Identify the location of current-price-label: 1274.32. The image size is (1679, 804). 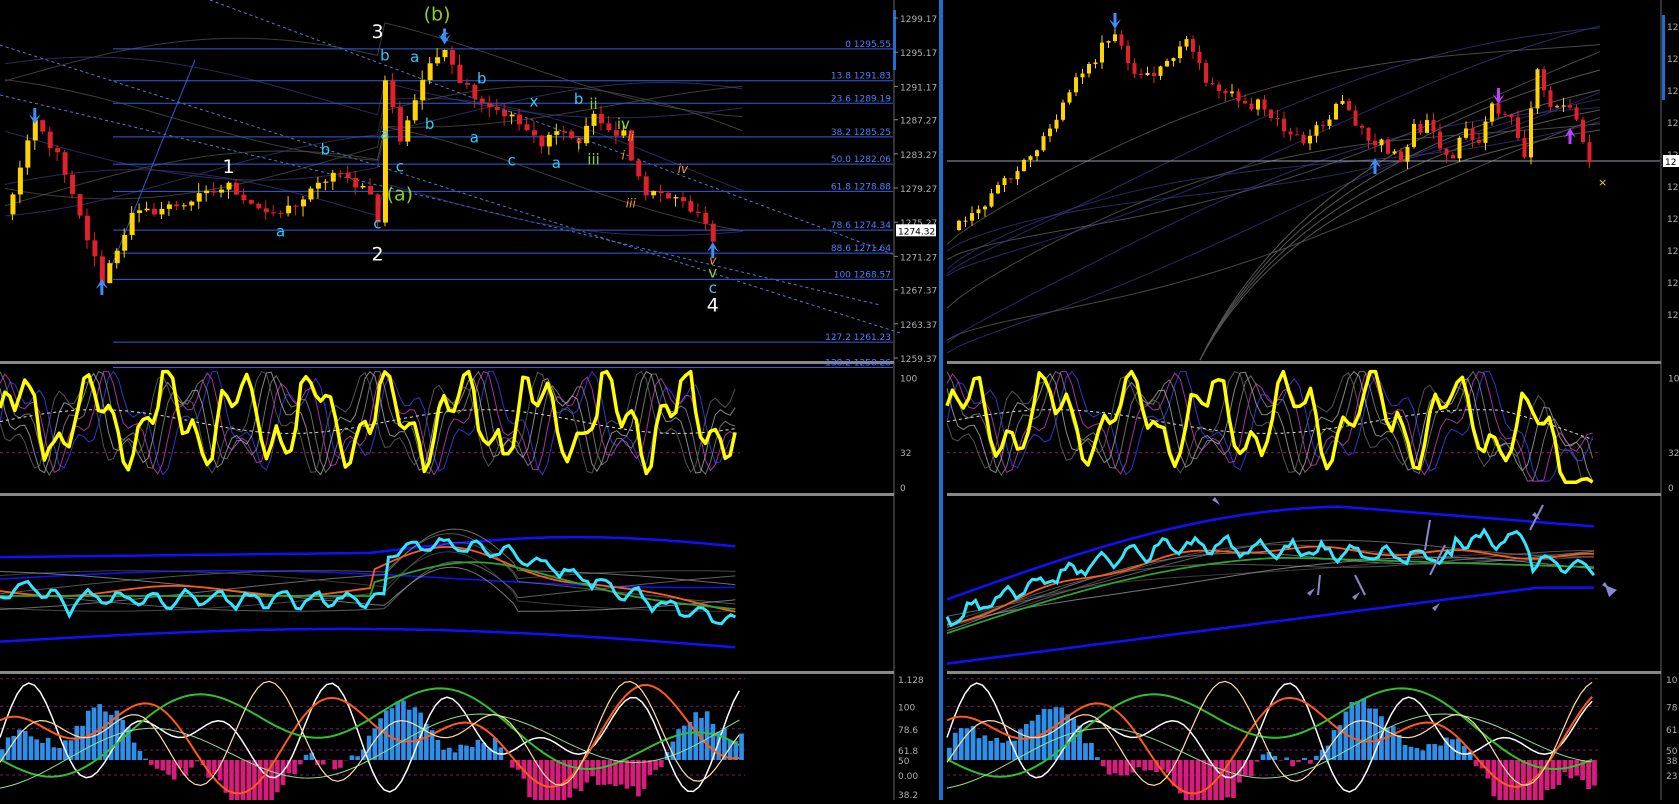
(916, 232).